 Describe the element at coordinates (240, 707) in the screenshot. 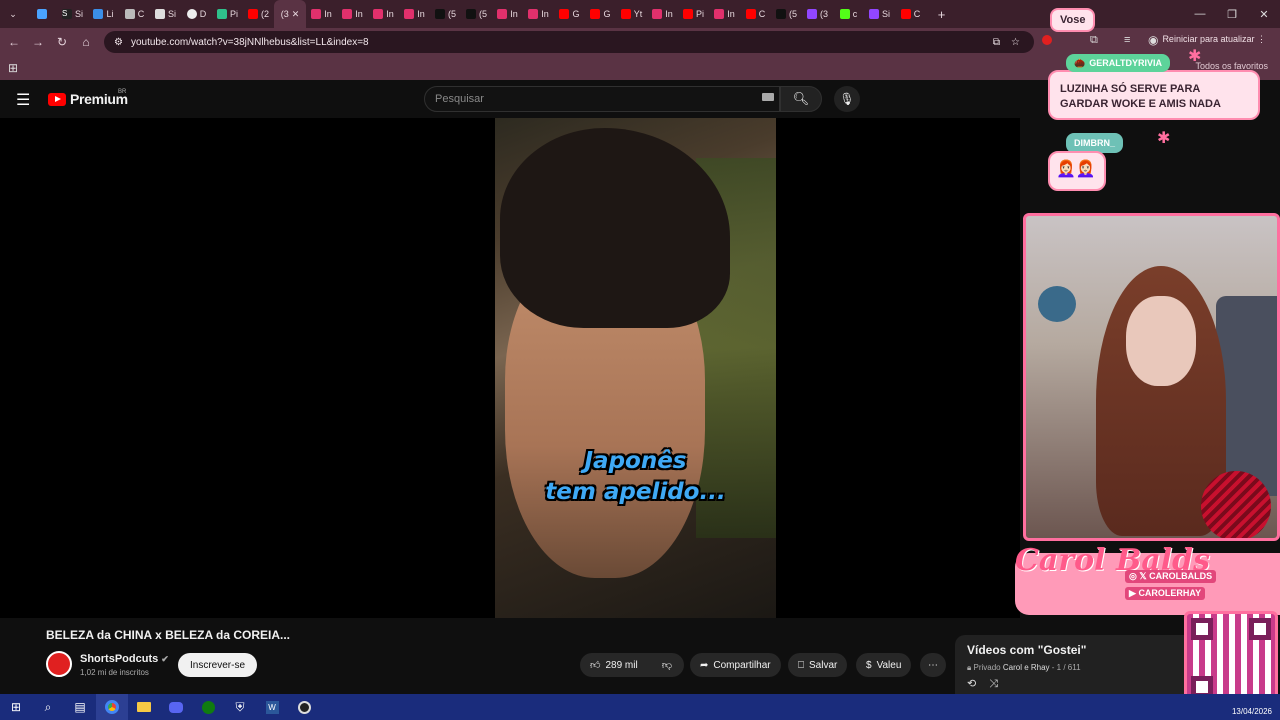

I see `vpn-icon: ⛨` at that location.